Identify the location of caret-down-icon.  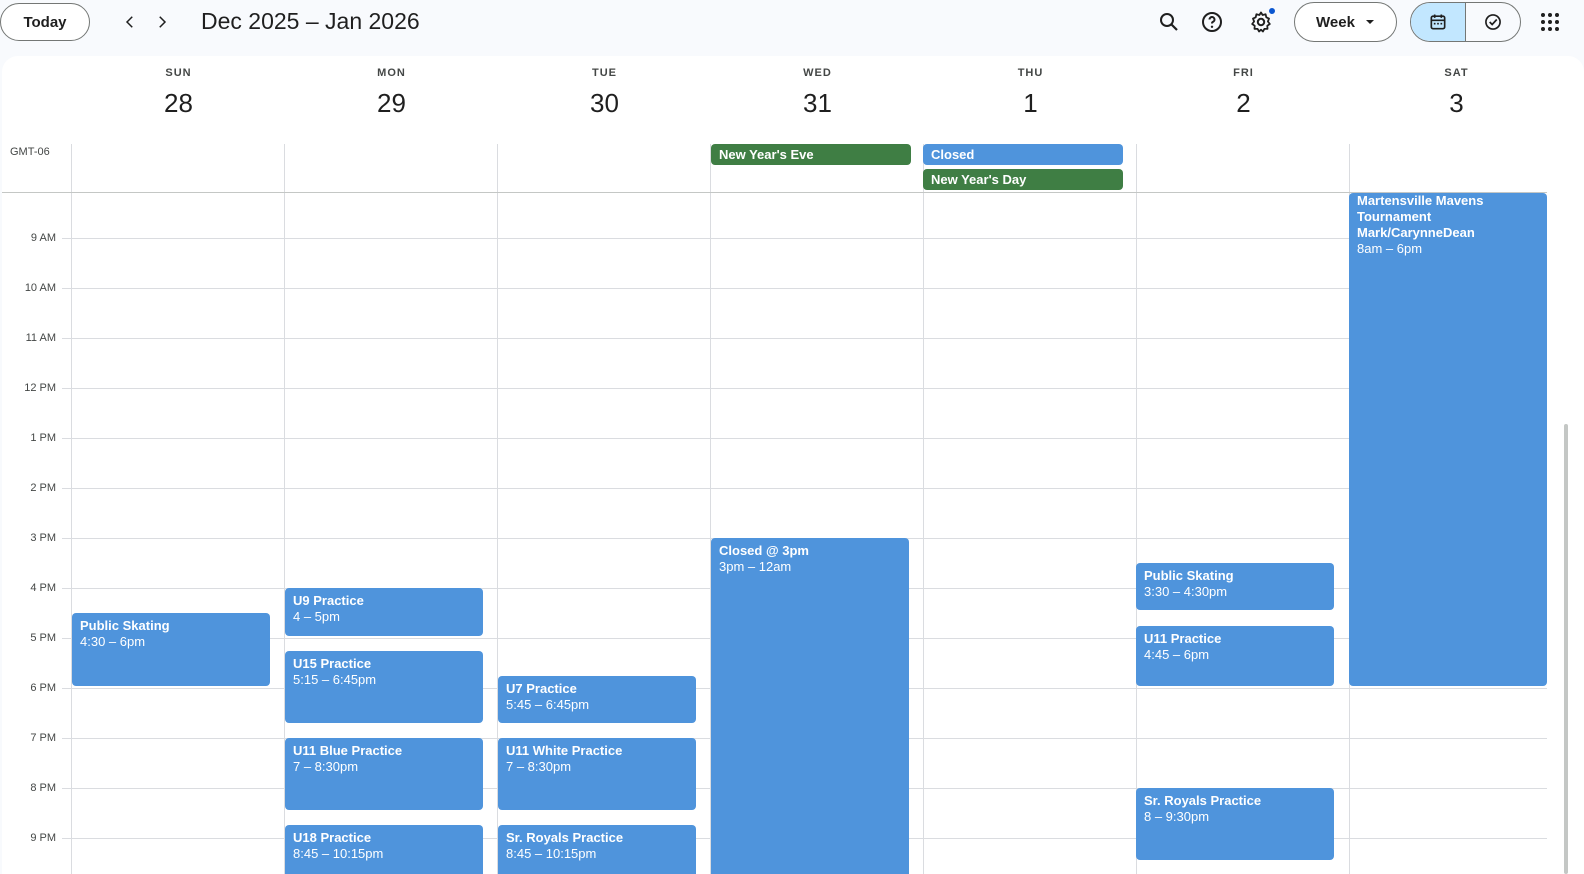
(1369, 22).